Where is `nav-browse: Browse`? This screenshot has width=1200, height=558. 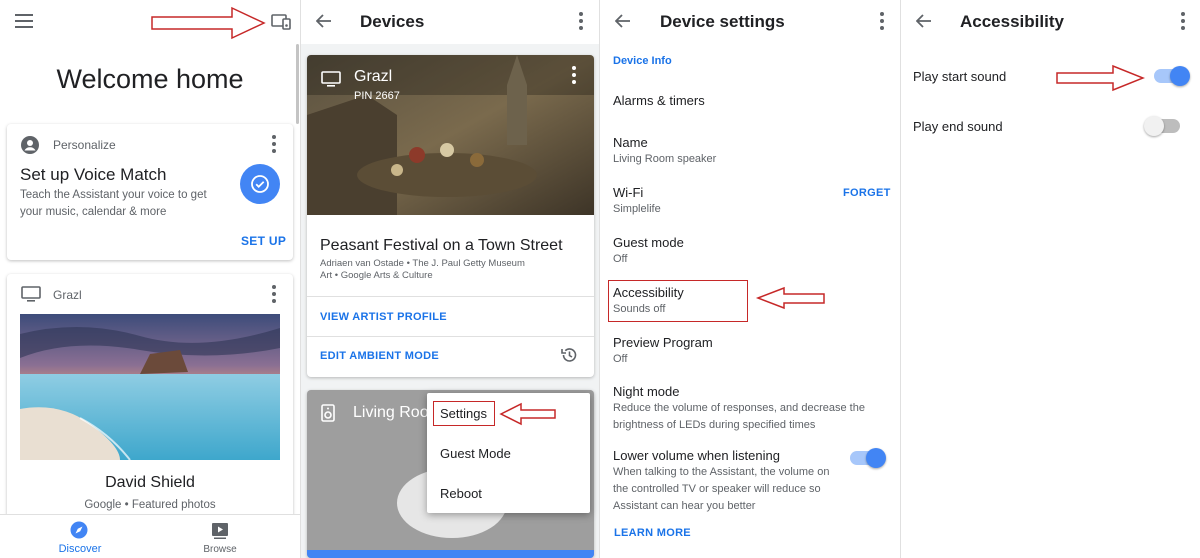 nav-browse: Browse is located at coordinates (220, 536).